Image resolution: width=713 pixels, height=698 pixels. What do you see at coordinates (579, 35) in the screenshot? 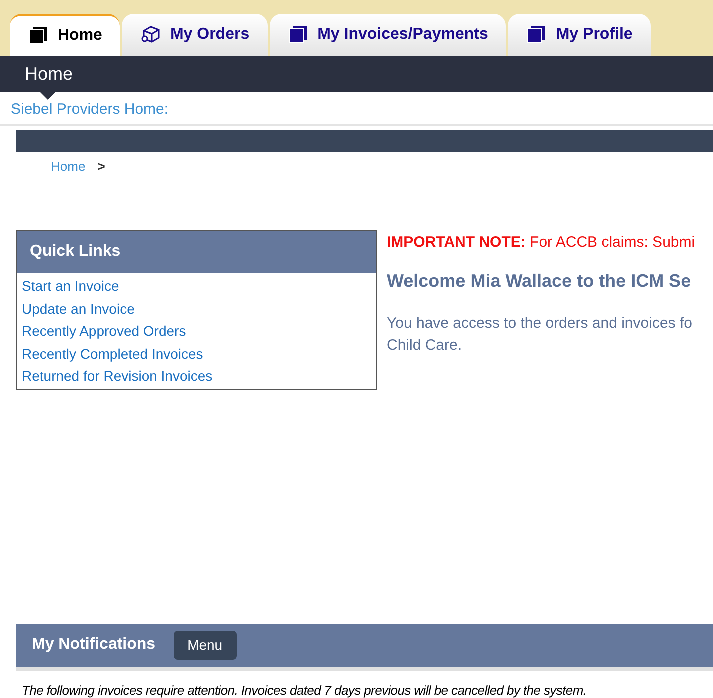
I see `nav-tab: My Profile` at bounding box center [579, 35].